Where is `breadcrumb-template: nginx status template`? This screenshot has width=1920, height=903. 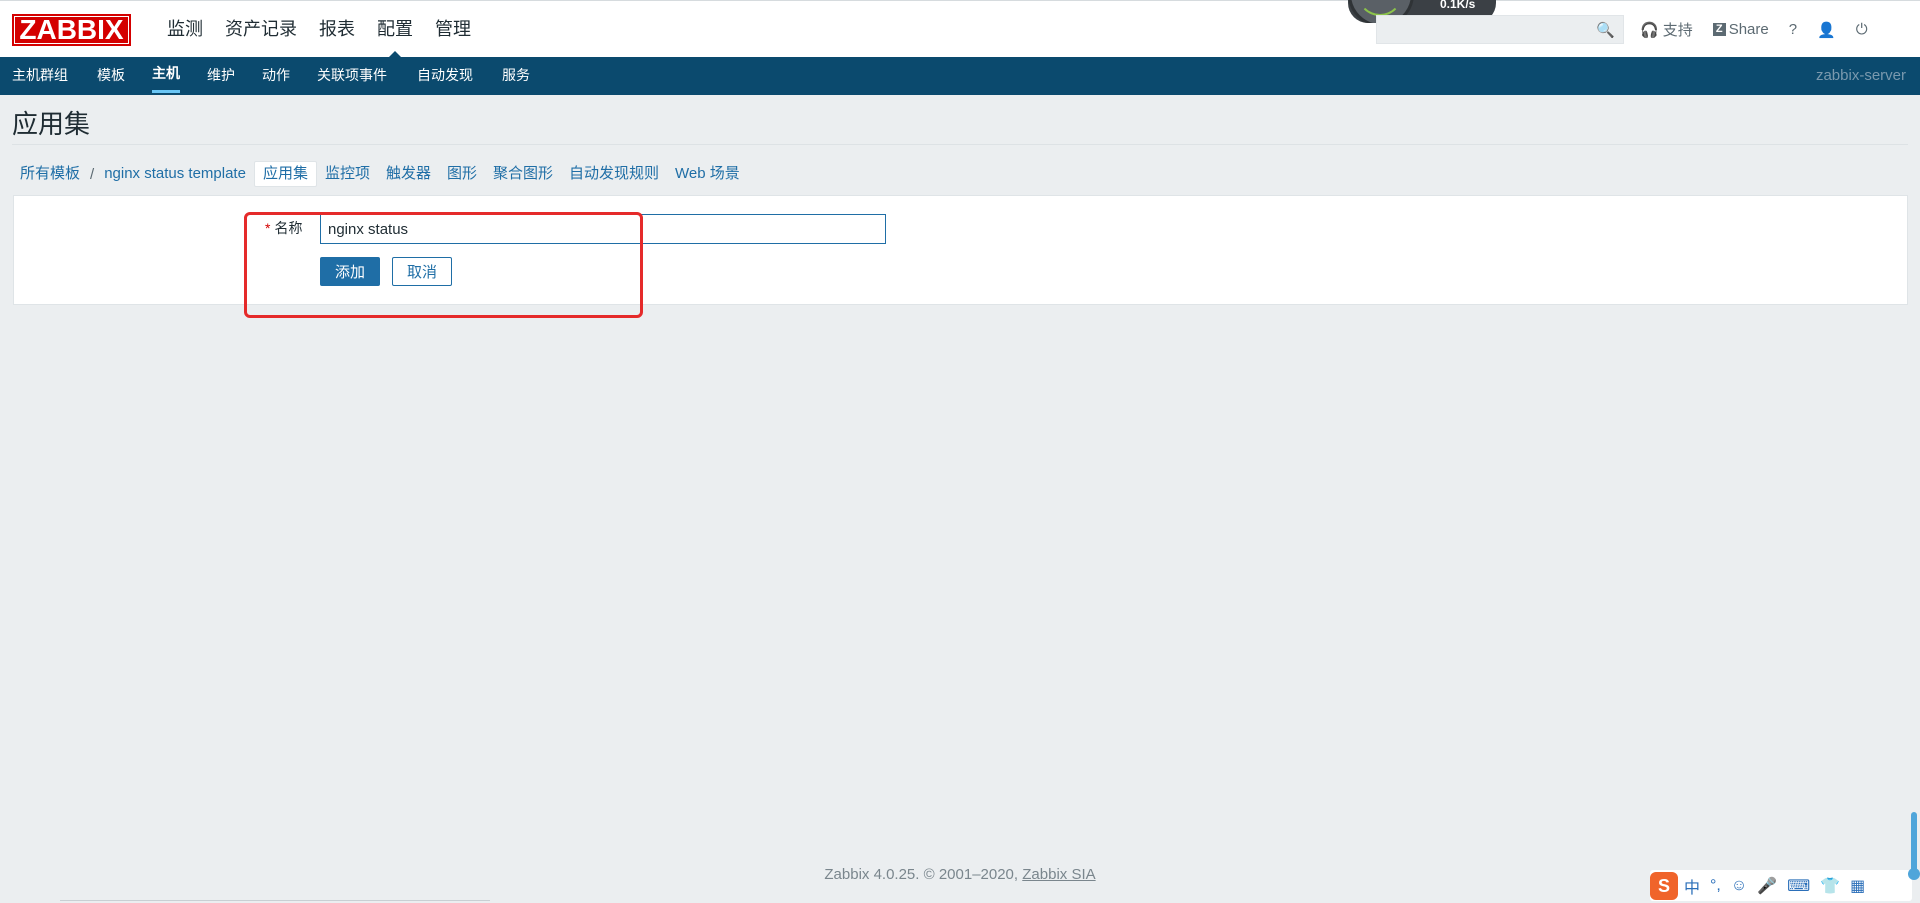 breadcrumb-template: nginx status template is located at coordinates (175, 174).